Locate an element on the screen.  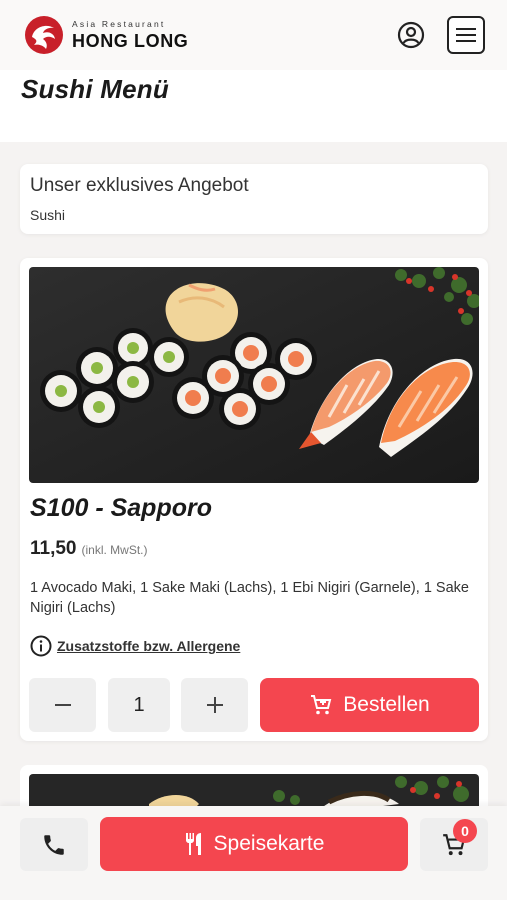
menu-card-label: Speisekarte is located at coordinates (269, 843).